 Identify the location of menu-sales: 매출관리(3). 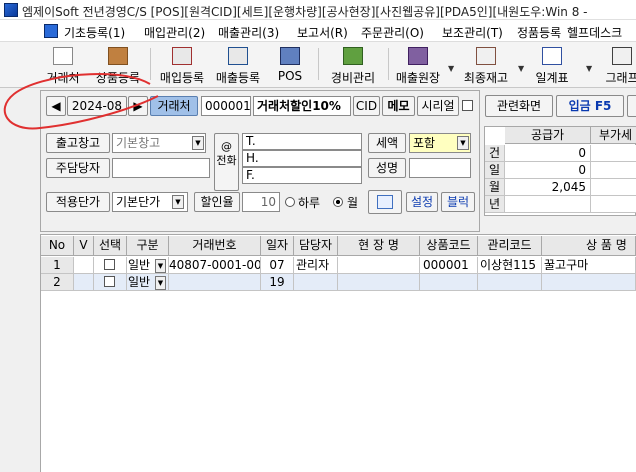
(248, 32).